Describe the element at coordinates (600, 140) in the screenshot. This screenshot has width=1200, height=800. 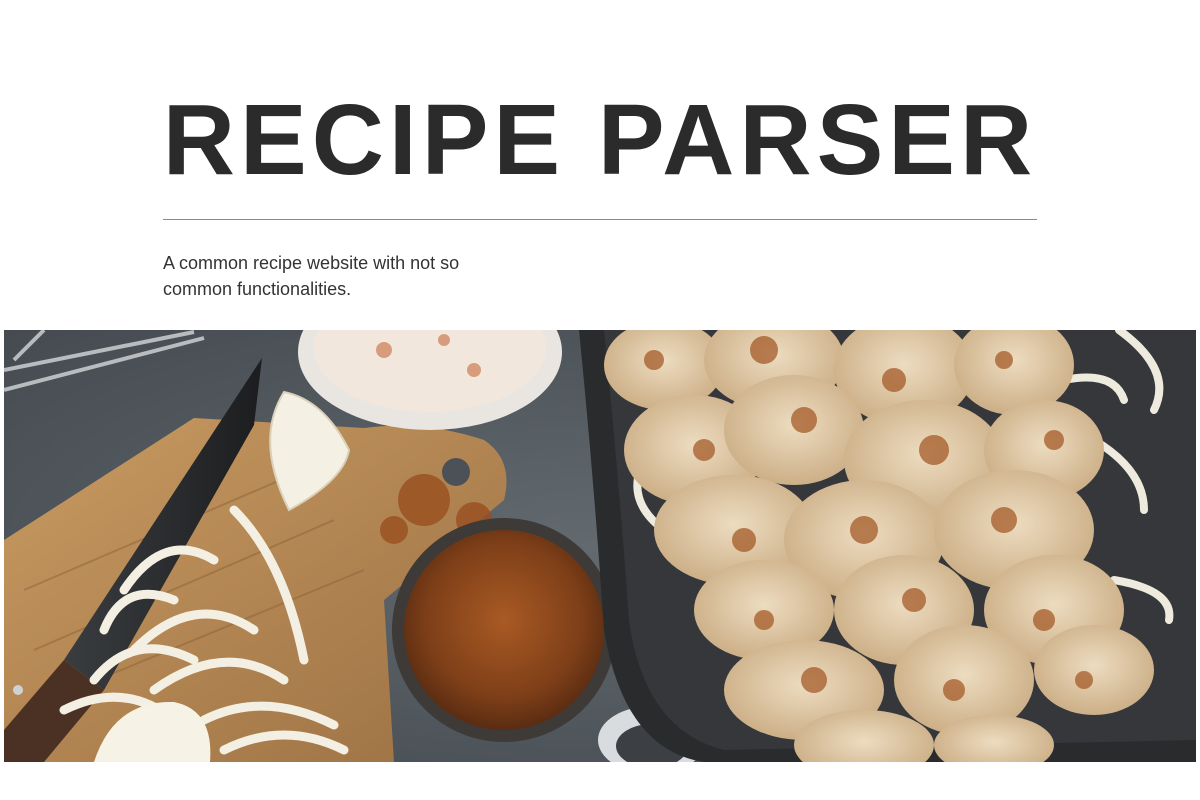
I see `page-title: RECIPE PARSER` at that location.